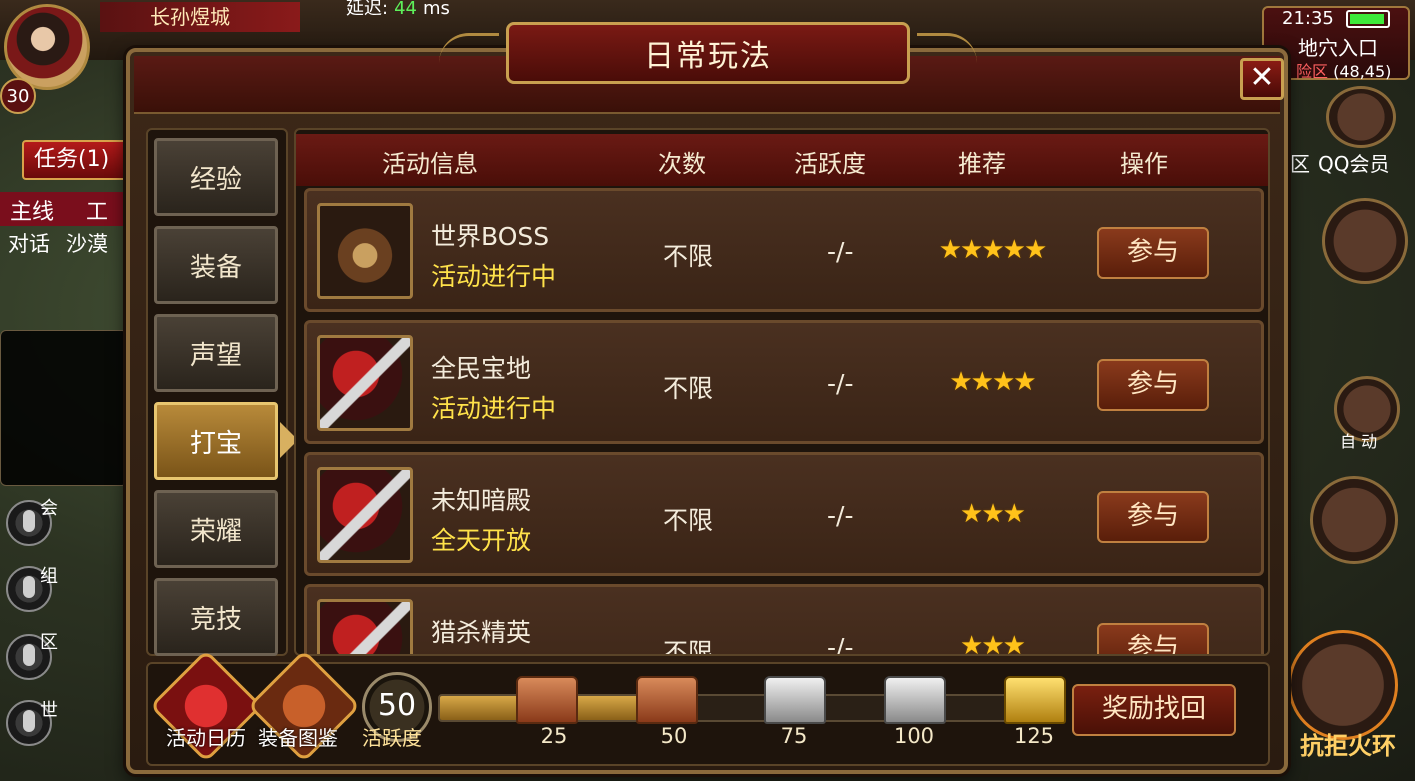 The image size is (1415, 781). I want to click on fire-ring-skill-icon, so click(1343, 685).